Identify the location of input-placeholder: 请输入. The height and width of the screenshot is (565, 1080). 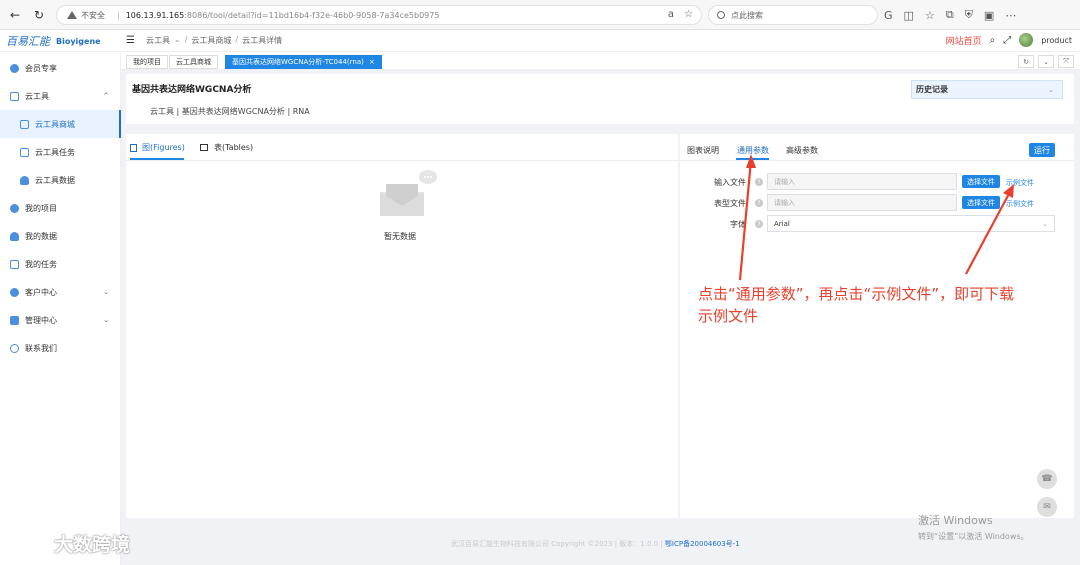
(784, 202).